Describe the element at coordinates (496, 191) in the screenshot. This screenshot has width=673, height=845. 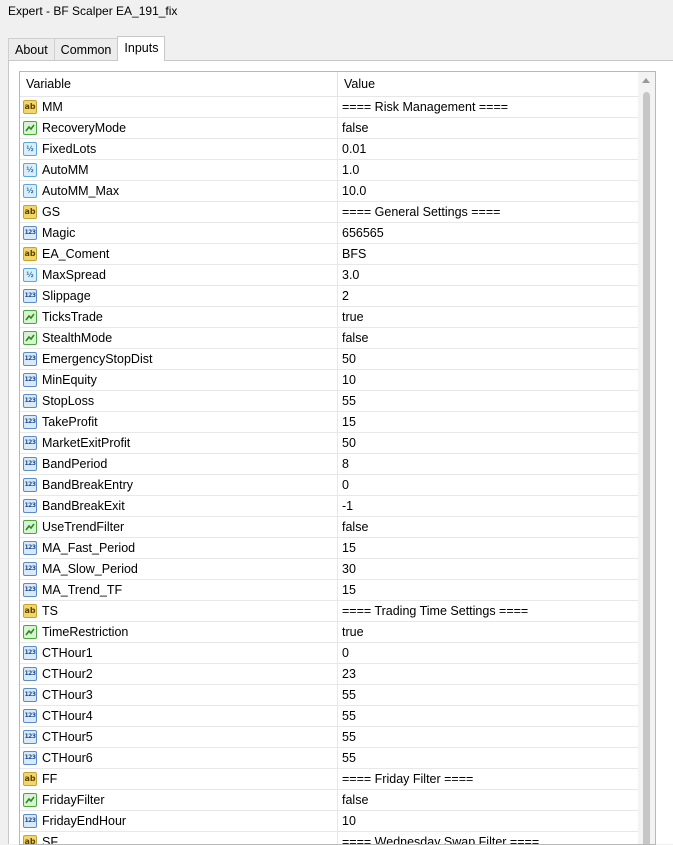
I see `value-cell: 10.0` at that location.